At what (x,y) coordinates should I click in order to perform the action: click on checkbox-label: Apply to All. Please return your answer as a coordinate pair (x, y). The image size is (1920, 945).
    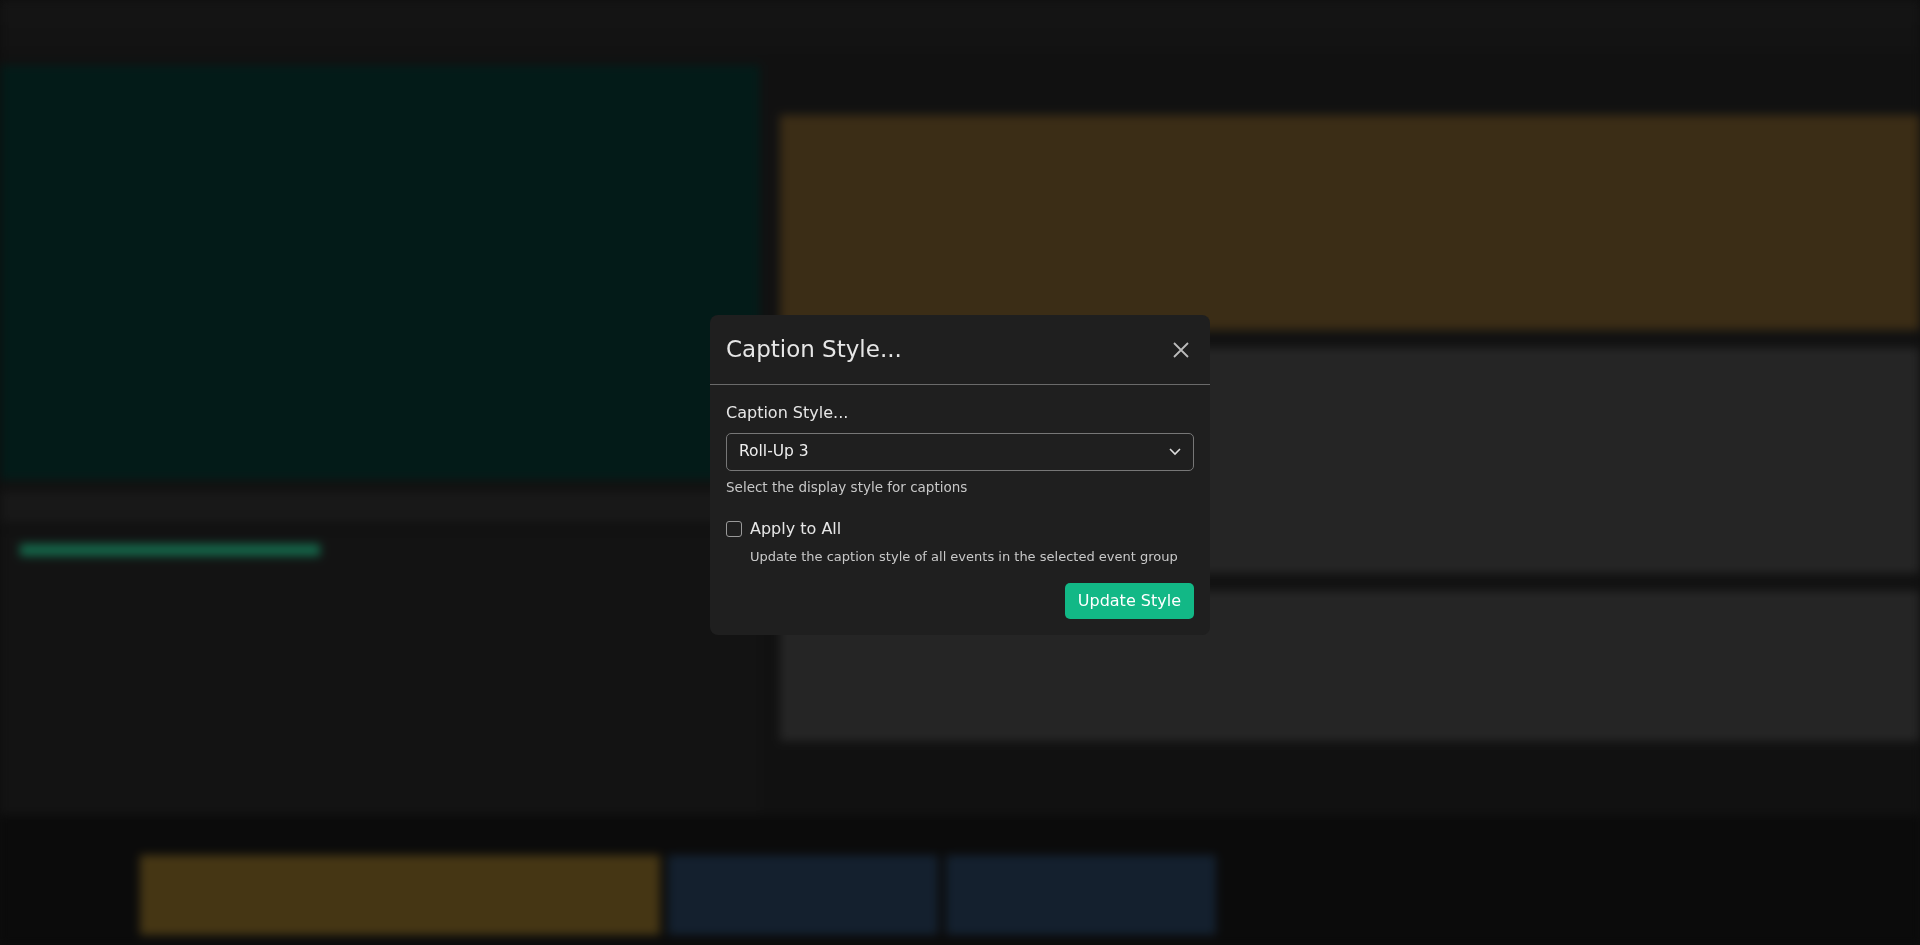
    Looking at the image, I should click on (796, 529).